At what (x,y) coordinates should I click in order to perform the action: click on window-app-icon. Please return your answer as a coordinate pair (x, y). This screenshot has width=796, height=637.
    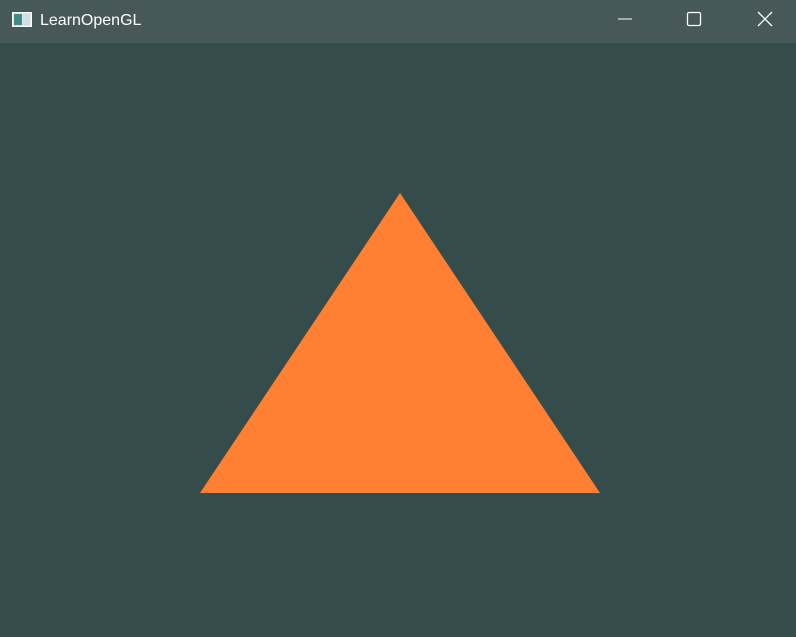
    Looking at the image, I should click on (22, 19).